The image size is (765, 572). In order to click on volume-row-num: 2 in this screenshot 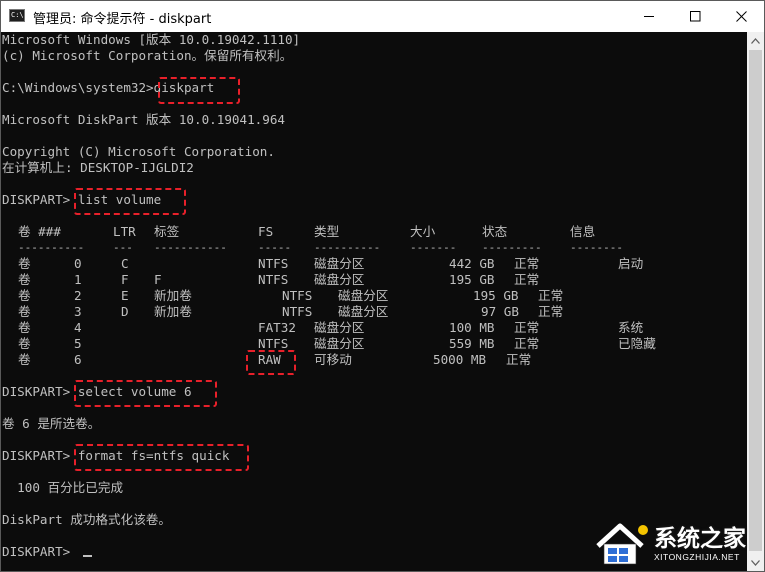, I will do `click(78, 295)`.